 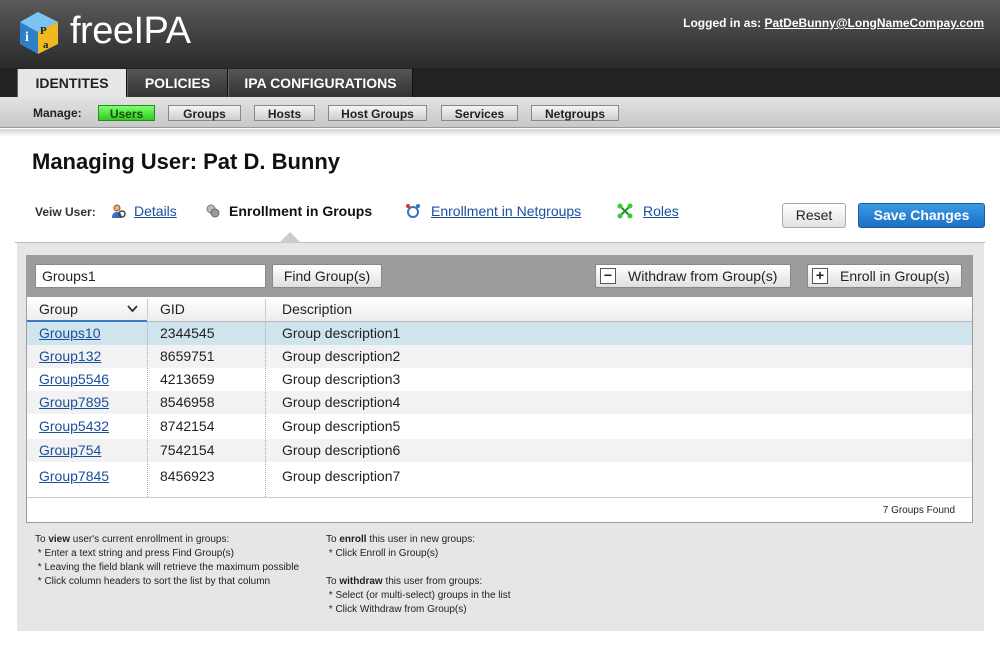 I want to click on help-text-bold: withdraw, so click(x=361, y=581).